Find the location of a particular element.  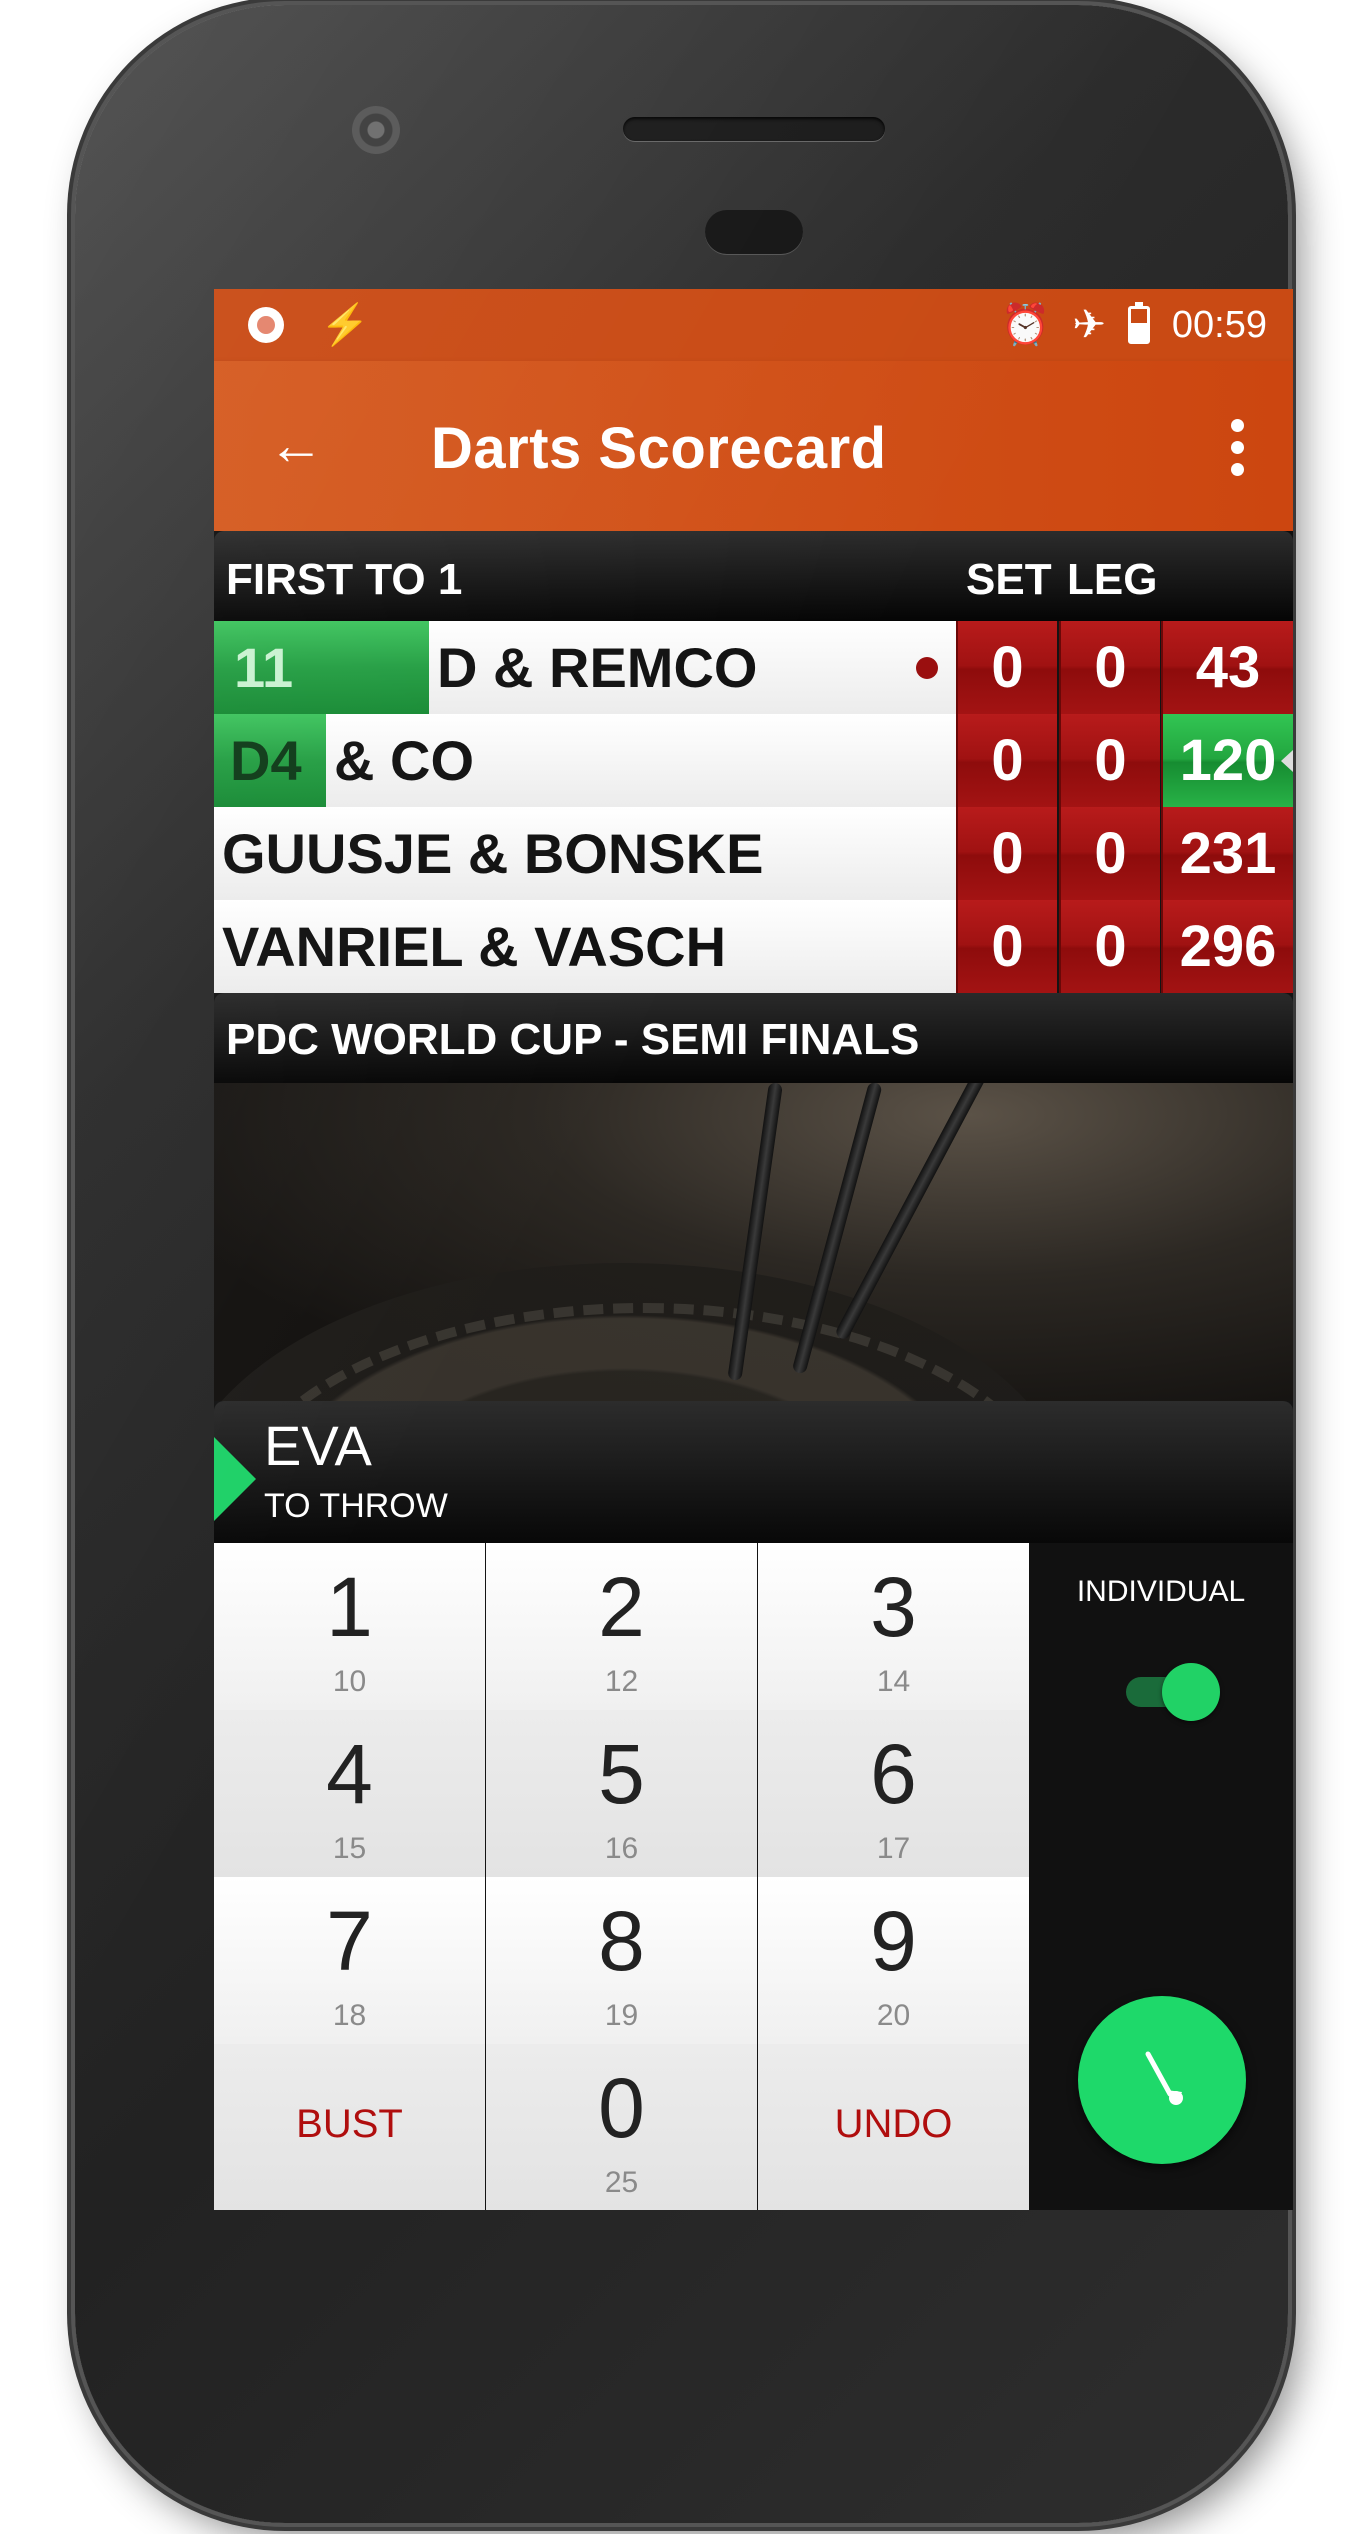

key-sub-number: 16 is located at coordinates (621, 1848).